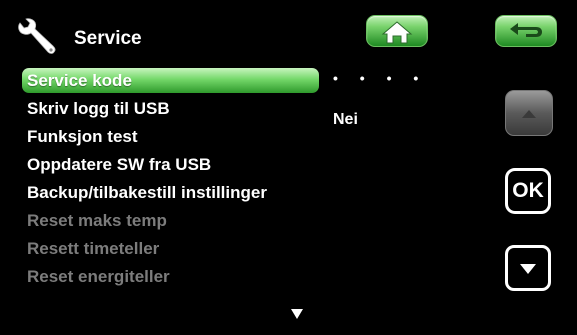  I want to click on scroll-more-down-icon, so click(297, 314).